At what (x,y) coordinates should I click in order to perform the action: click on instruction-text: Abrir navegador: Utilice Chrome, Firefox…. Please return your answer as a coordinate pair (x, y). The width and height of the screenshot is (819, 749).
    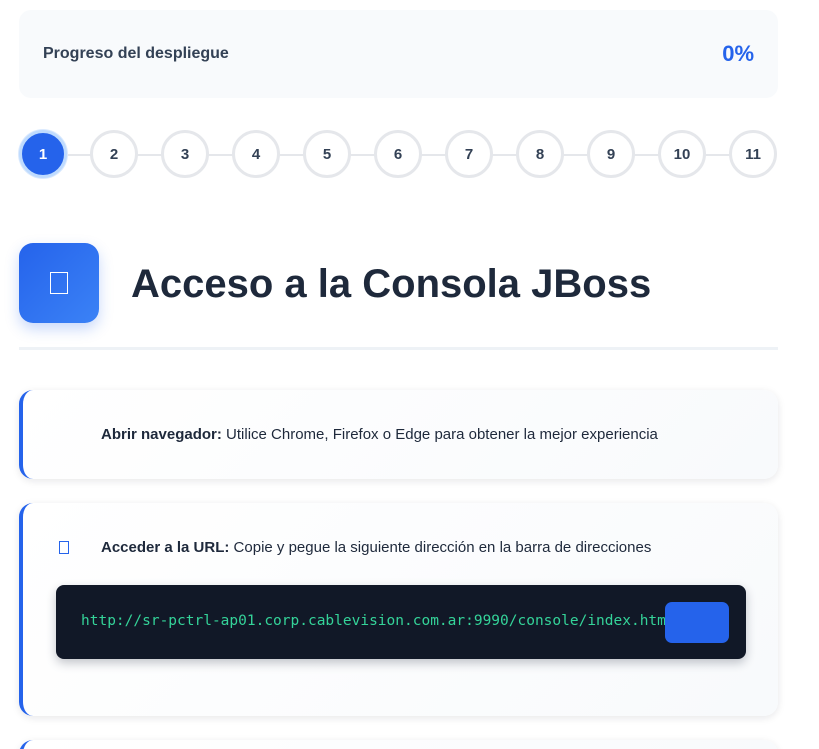
    Looking at the image, I should click on (379, 434).